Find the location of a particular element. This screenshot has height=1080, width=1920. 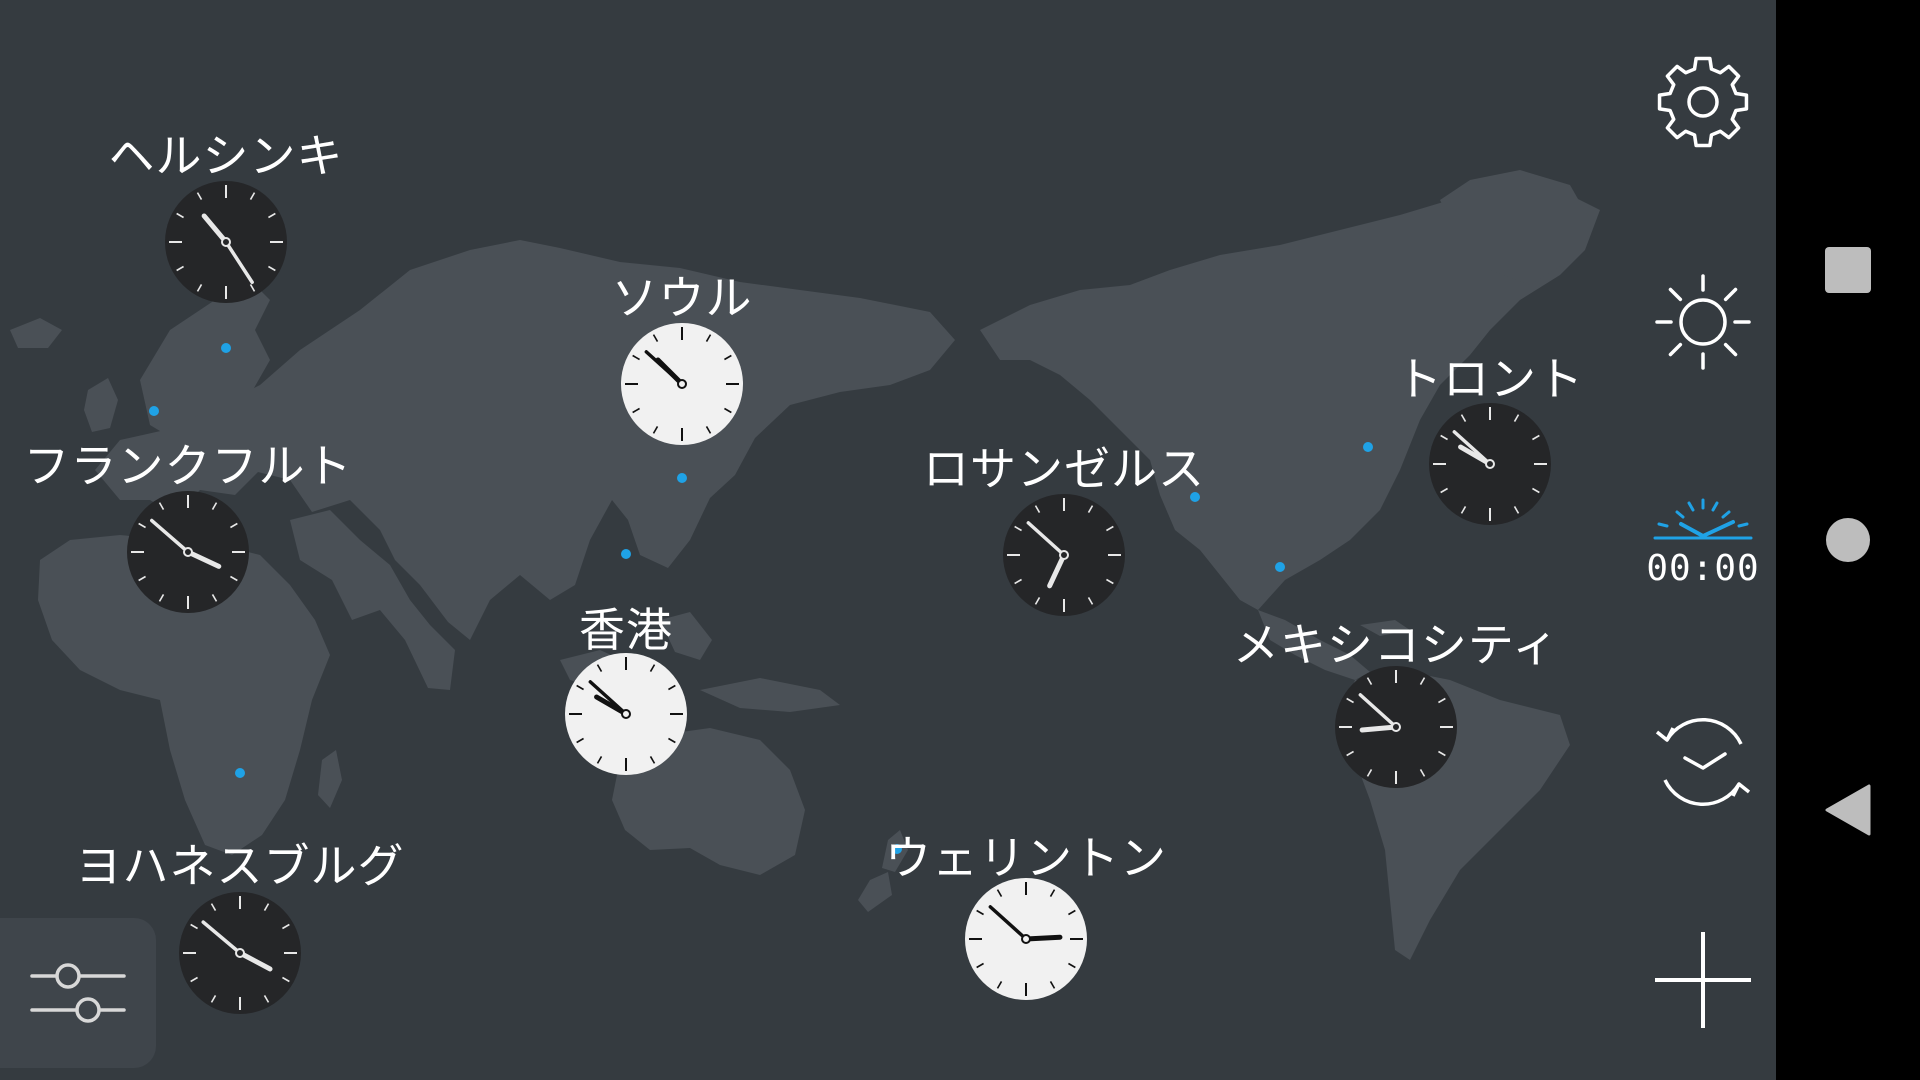

system-navigation-bar is located at coordinates (1848, 540).